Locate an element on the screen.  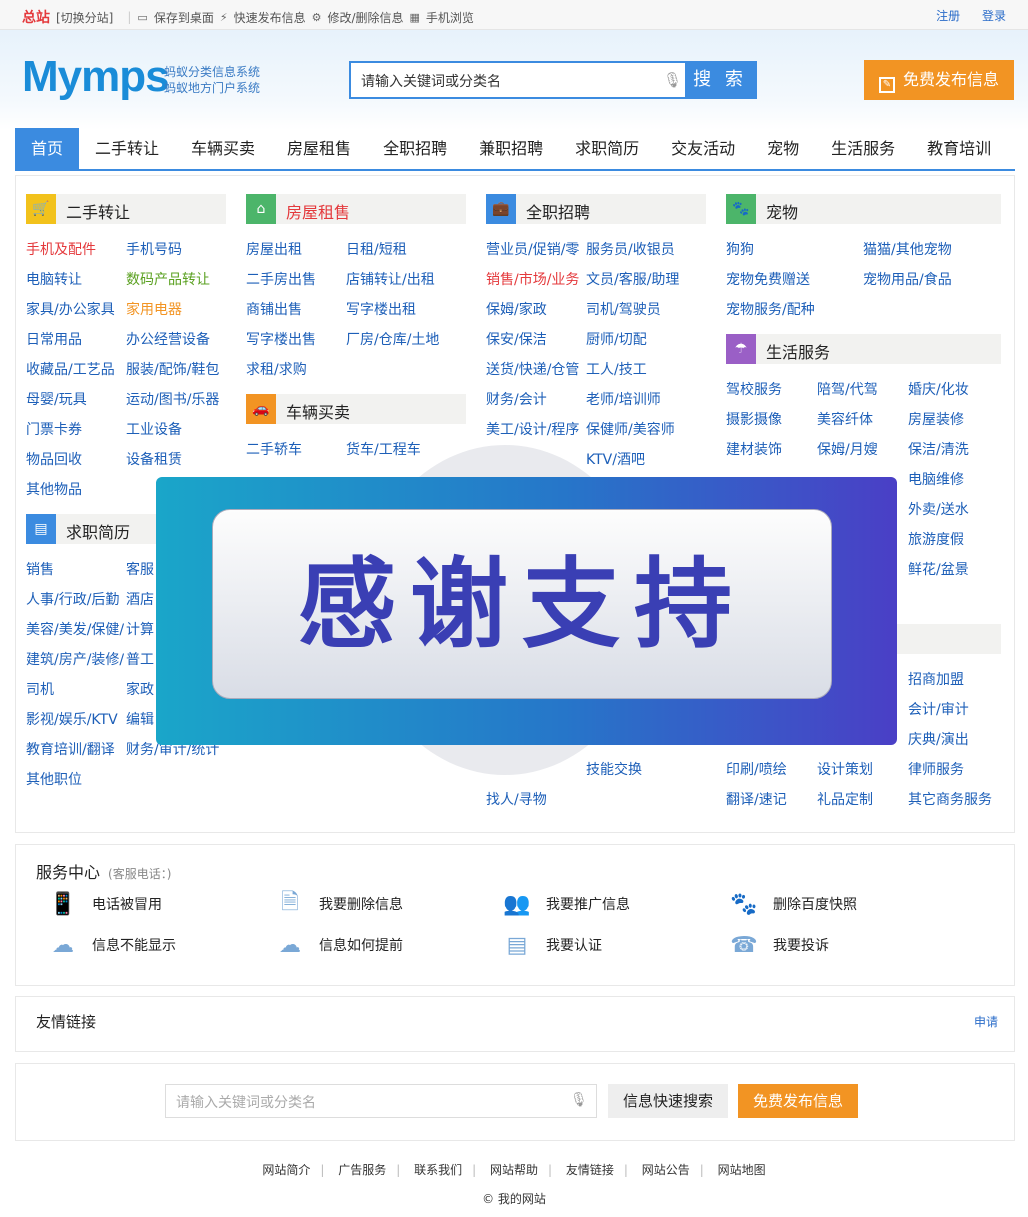
list-item: 人事/行政/后勤 is located at coordinates (72, 599).